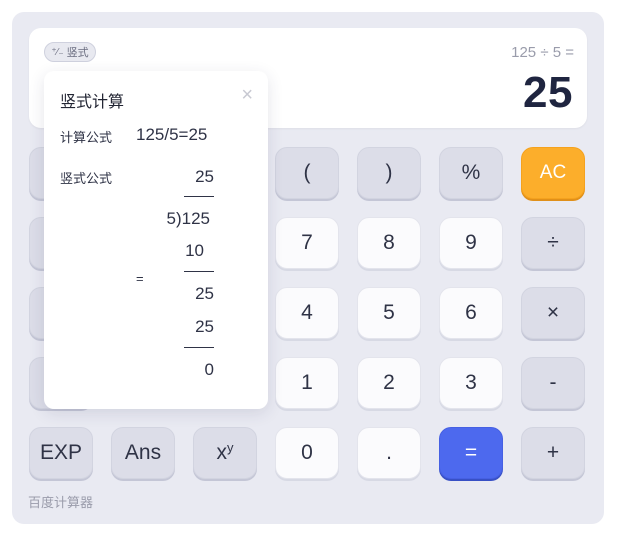  What do you see at coordinates (86, 178) in the screenshot?
I see `vertical-label: 竖式公式` at bounding box center [86, 178].